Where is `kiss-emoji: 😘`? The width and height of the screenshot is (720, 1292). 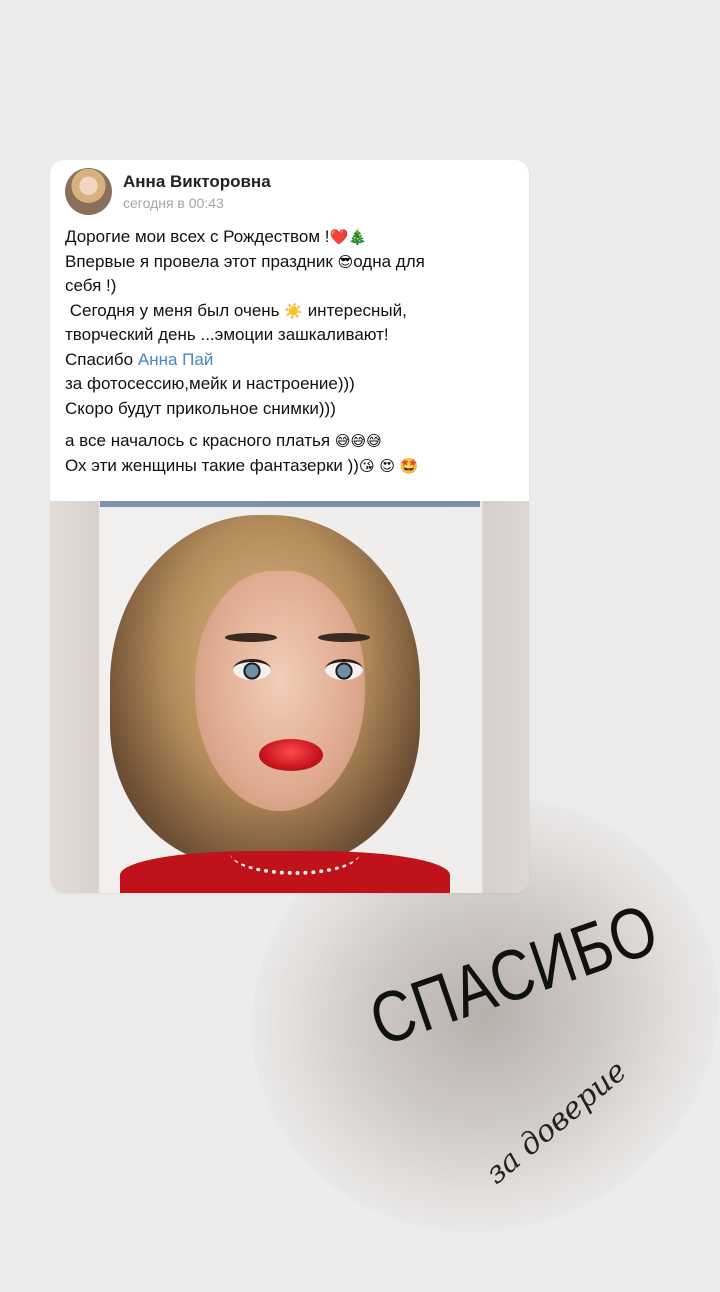 kiss-emoji: 😘 is located at coordinates (366, 465).